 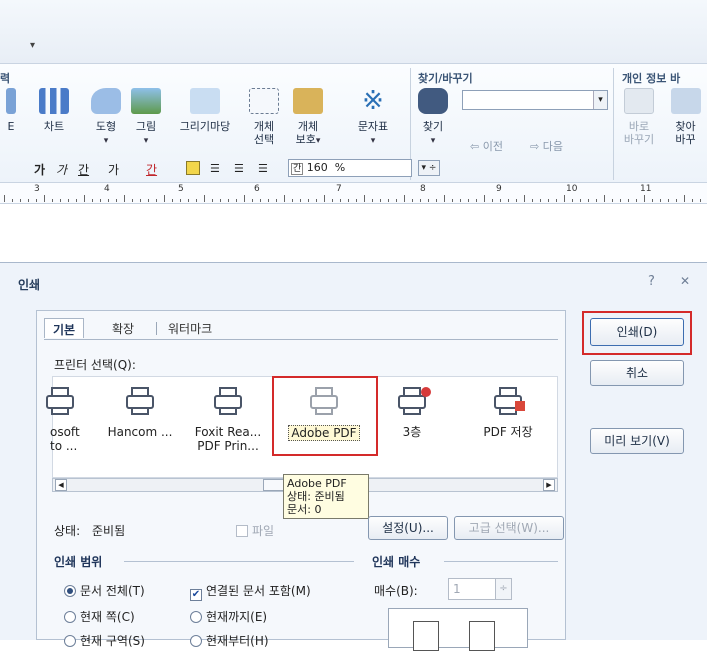 What do you see at coordinates (239, 168) in the screenshot?
I see `align-center-icon: ☰` at bounding box center [239, 168].